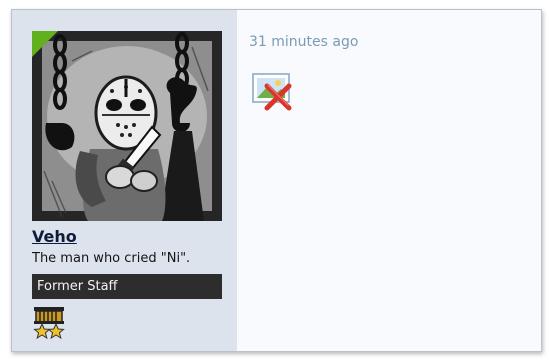 This screenshot has height=363, width=549. What do you see at coordinates (54, 236) in the screenshot?
I see `username-link: Veho` at bounding box center [54, 236].